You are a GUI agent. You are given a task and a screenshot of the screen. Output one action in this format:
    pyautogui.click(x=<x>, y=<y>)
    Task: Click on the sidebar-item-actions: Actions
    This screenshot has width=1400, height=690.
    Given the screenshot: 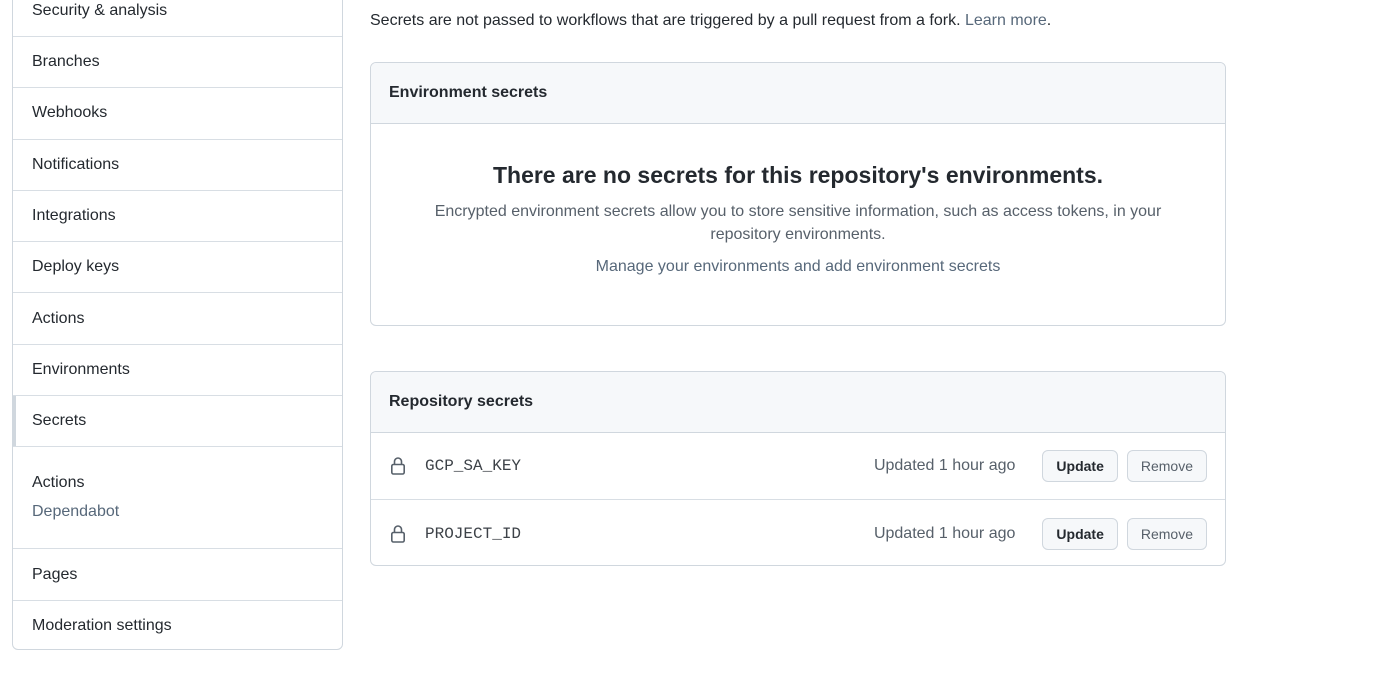 What is the action you would take?
    pyautogui.click(x=177, y=319)
    